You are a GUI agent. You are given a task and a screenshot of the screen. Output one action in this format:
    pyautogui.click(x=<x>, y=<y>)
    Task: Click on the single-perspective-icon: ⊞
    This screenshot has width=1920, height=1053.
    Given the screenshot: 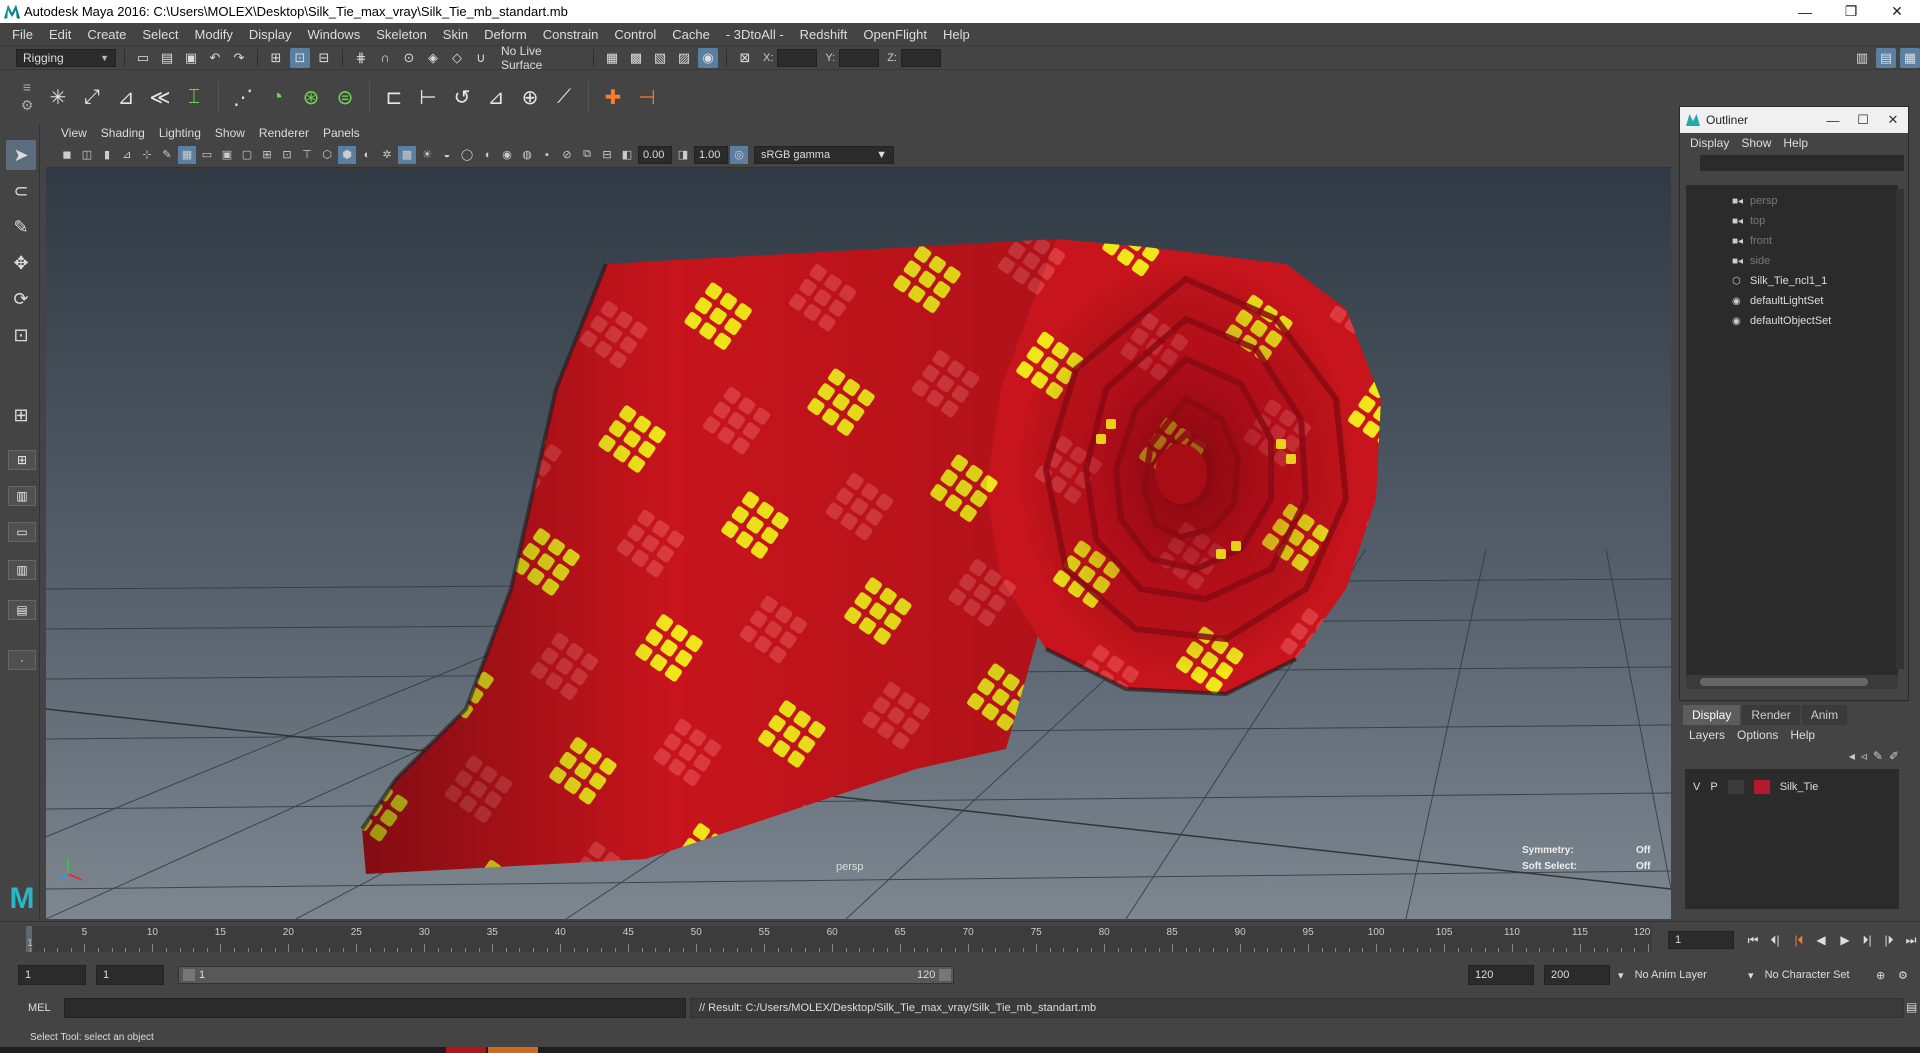 What is the action you would take?
    pyautogui.click(x=21, y=415)
    